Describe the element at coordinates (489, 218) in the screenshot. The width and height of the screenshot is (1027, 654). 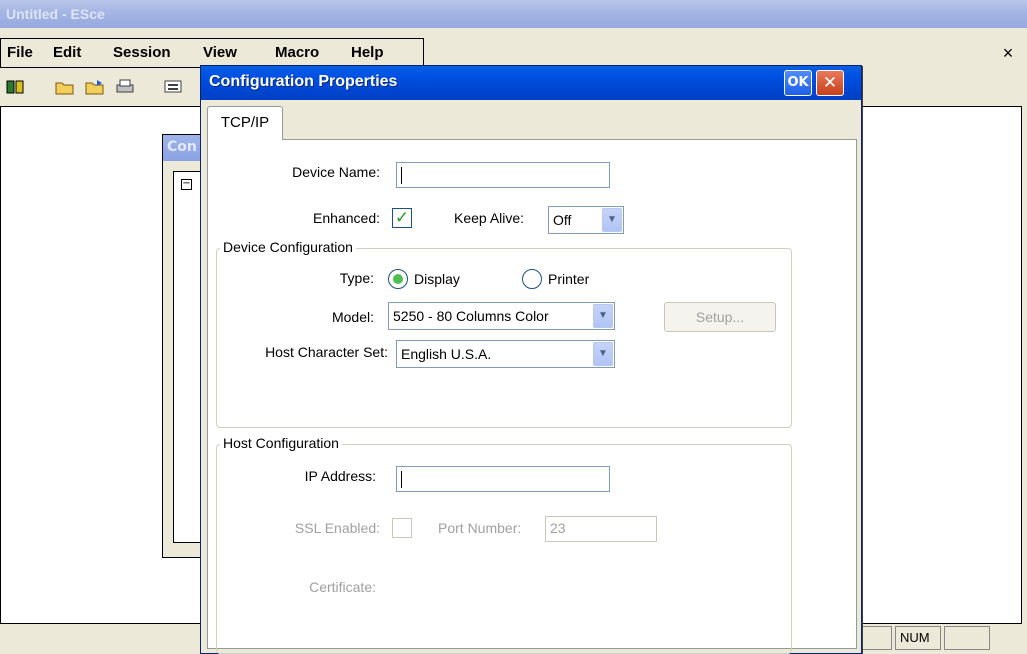
I see `keep-alive-label: Keep Alive:` at that location.